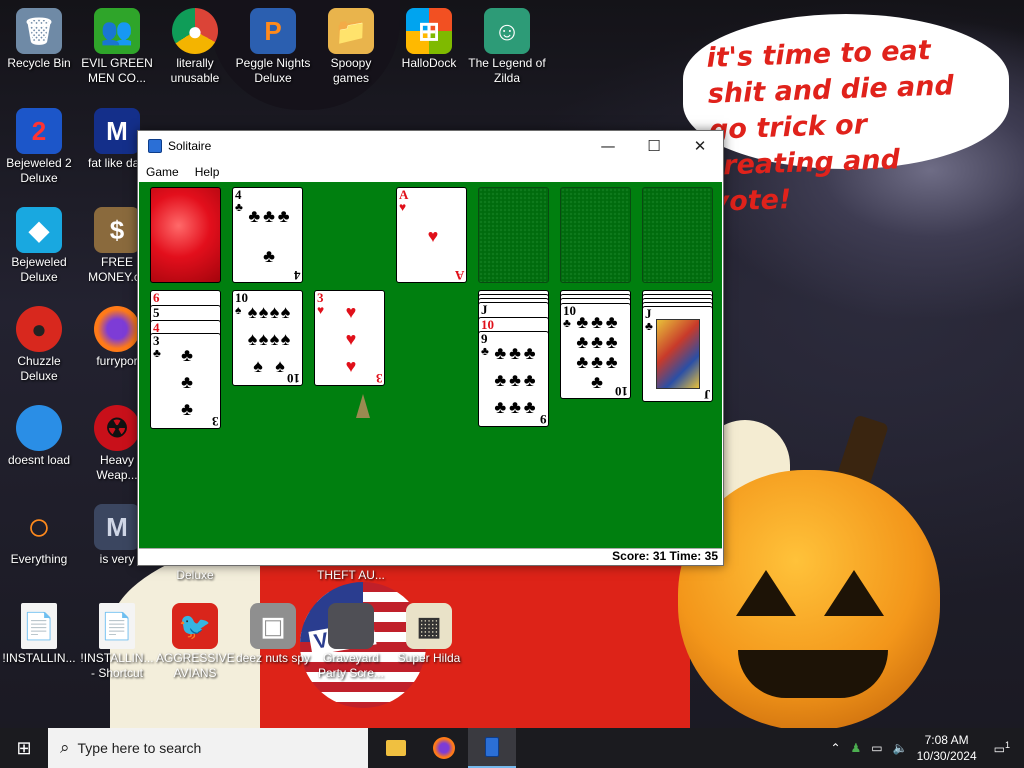 The image size is (1024, 768). Describe the element at coordinates (856, 748) in the screenshot. I see `user-icon: ♟` at that location.